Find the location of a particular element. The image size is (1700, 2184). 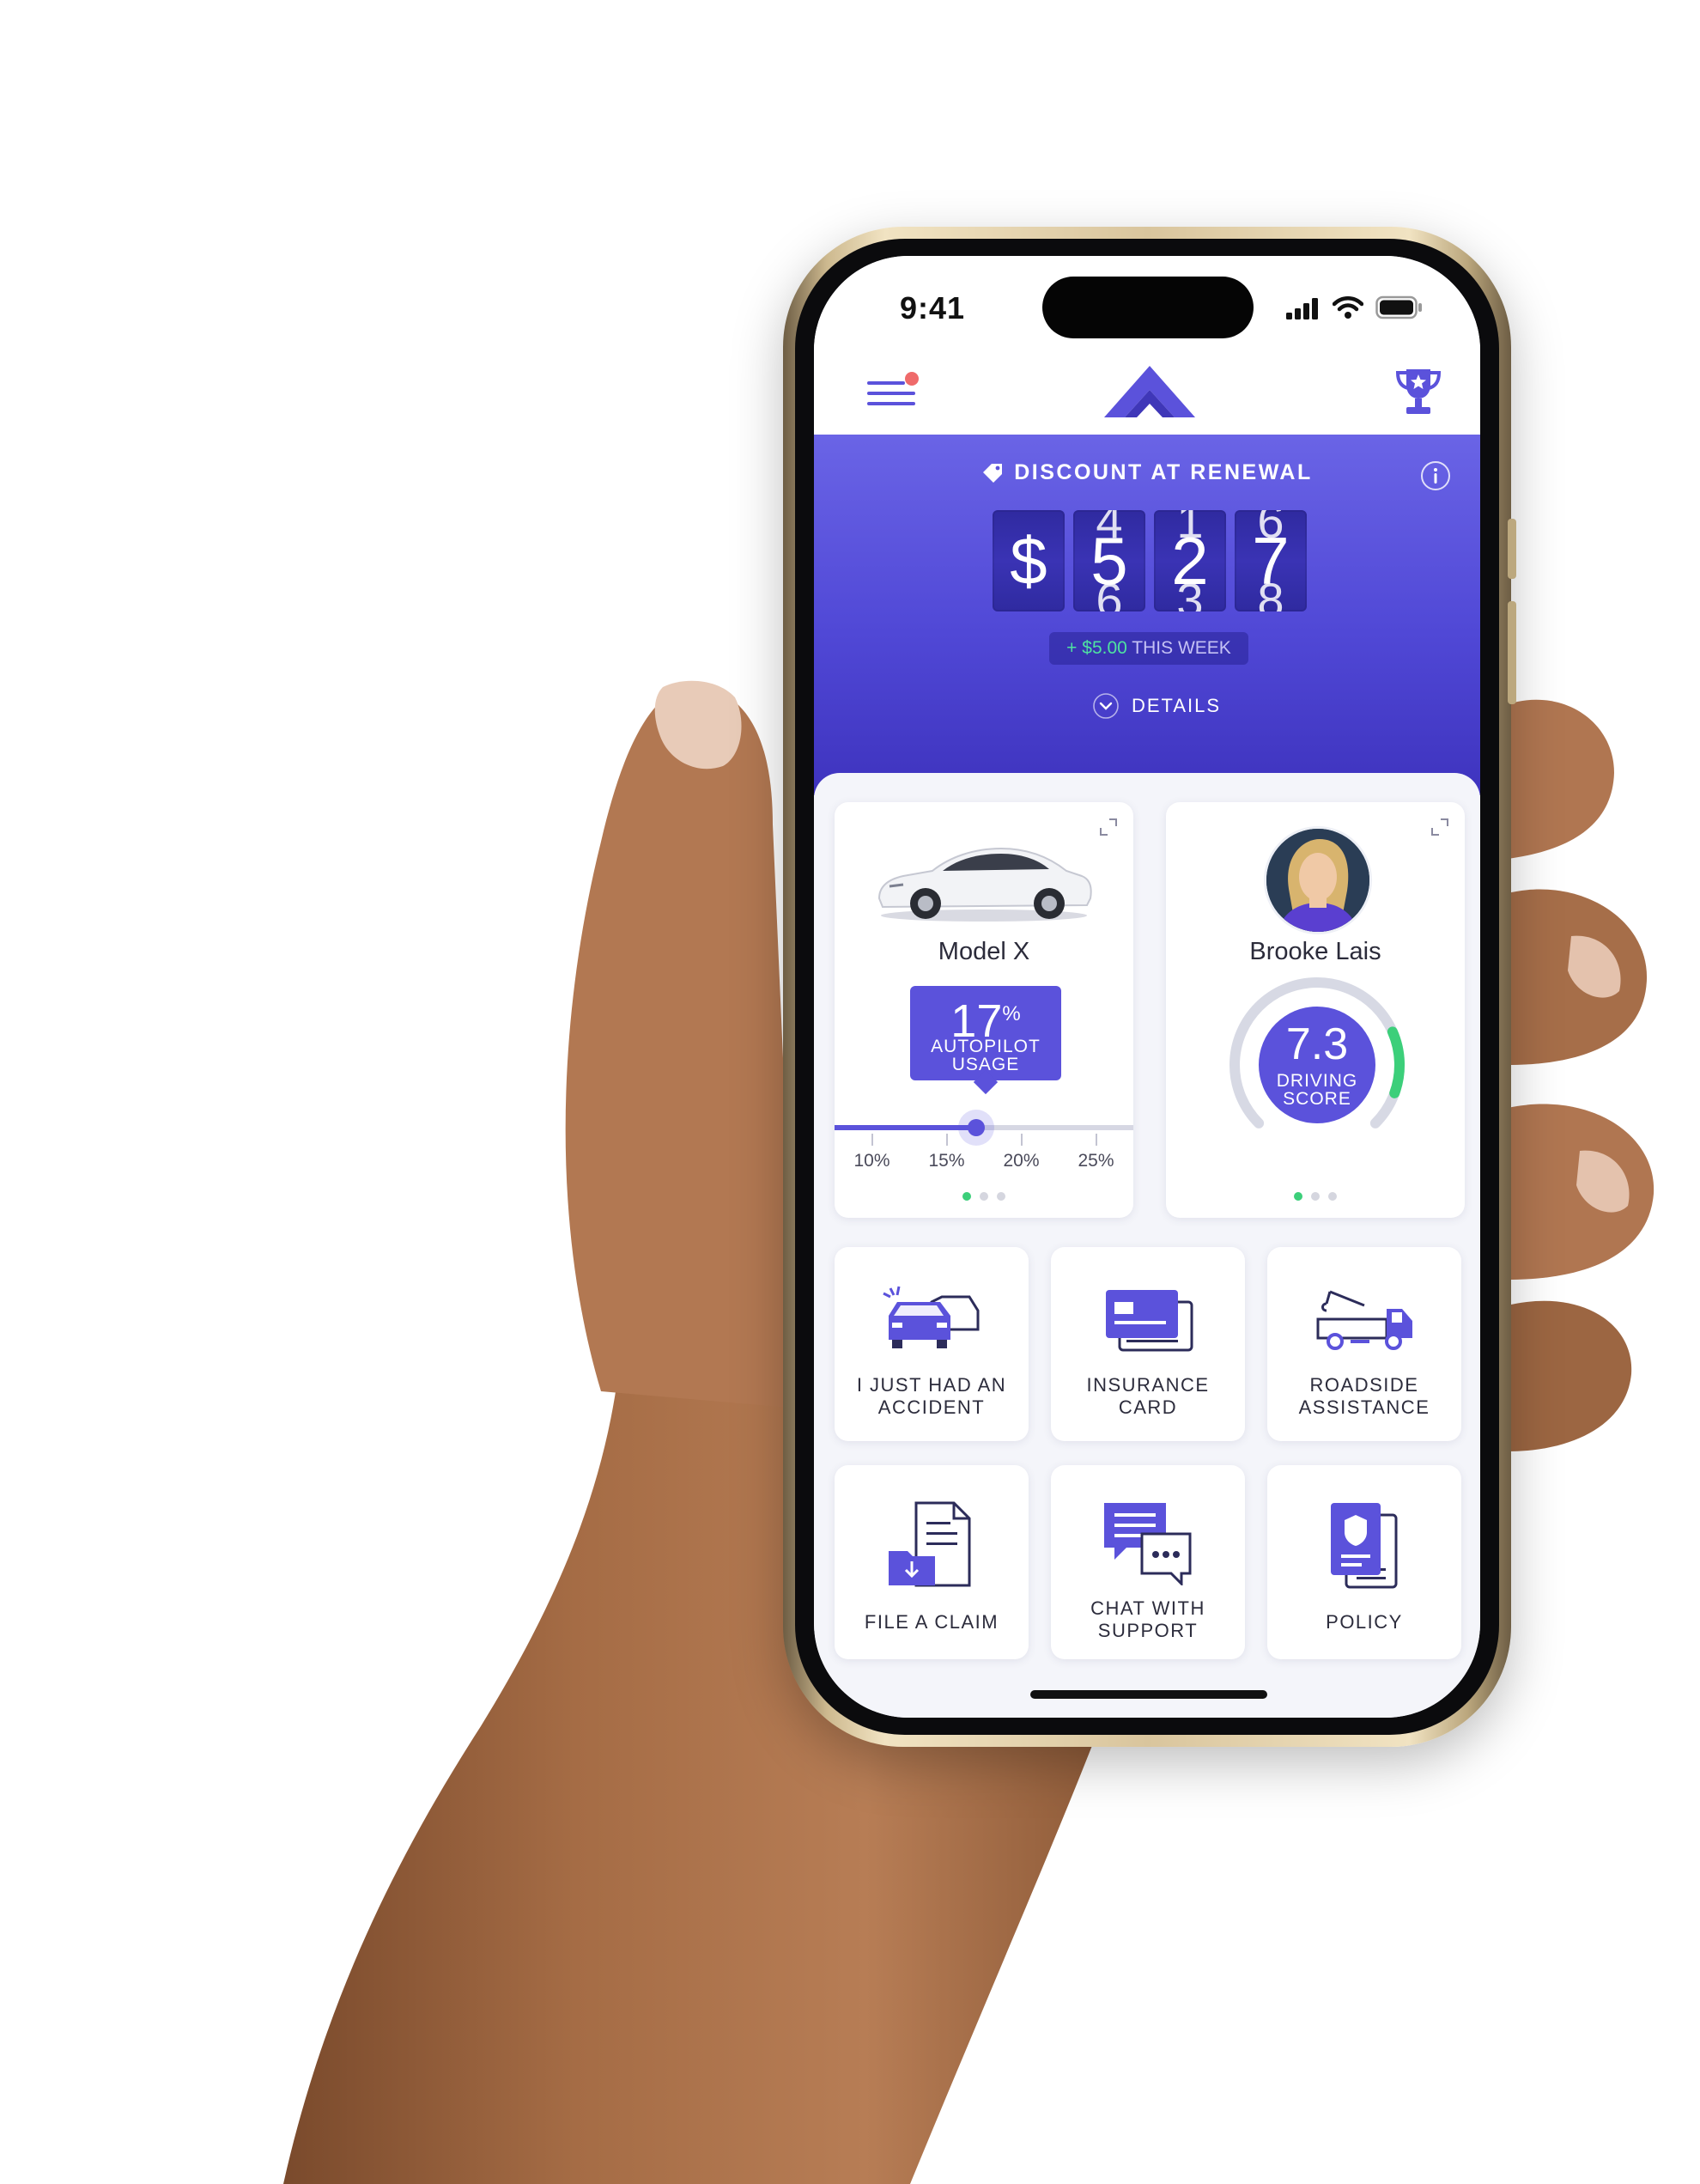

driver-page-dots is located at coordinates (1315, 1196).